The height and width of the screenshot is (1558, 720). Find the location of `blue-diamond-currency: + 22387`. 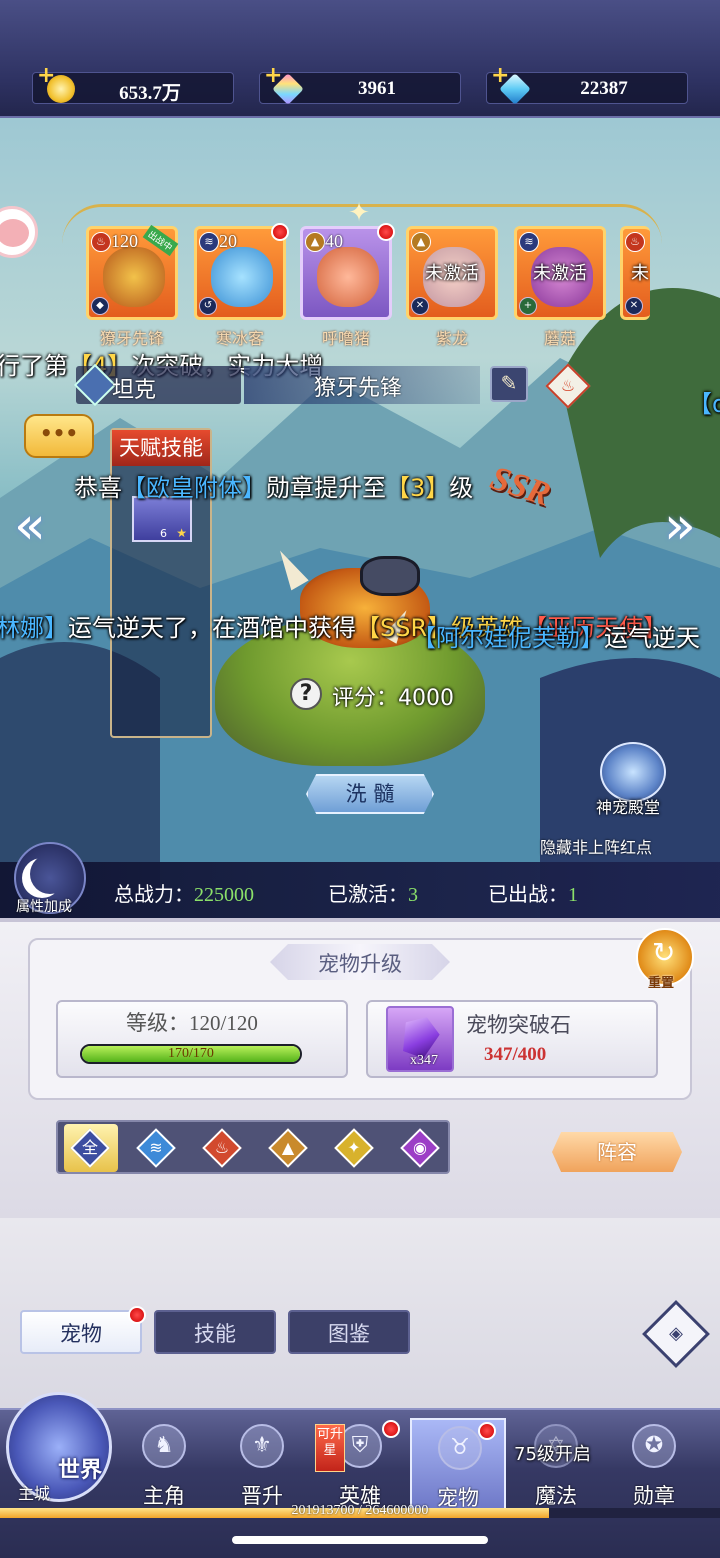

blue-diamond-currency: + 22387 is located at coordinates (587, 85).